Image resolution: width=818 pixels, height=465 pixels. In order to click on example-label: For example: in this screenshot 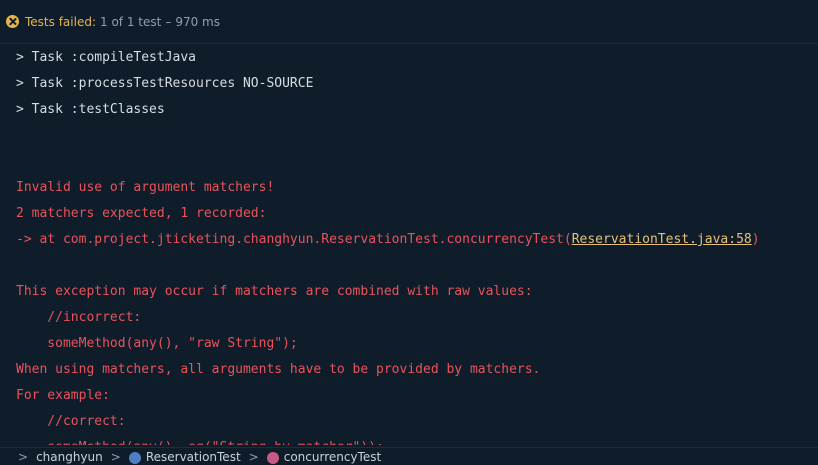, I will do `click(63, 395)`.